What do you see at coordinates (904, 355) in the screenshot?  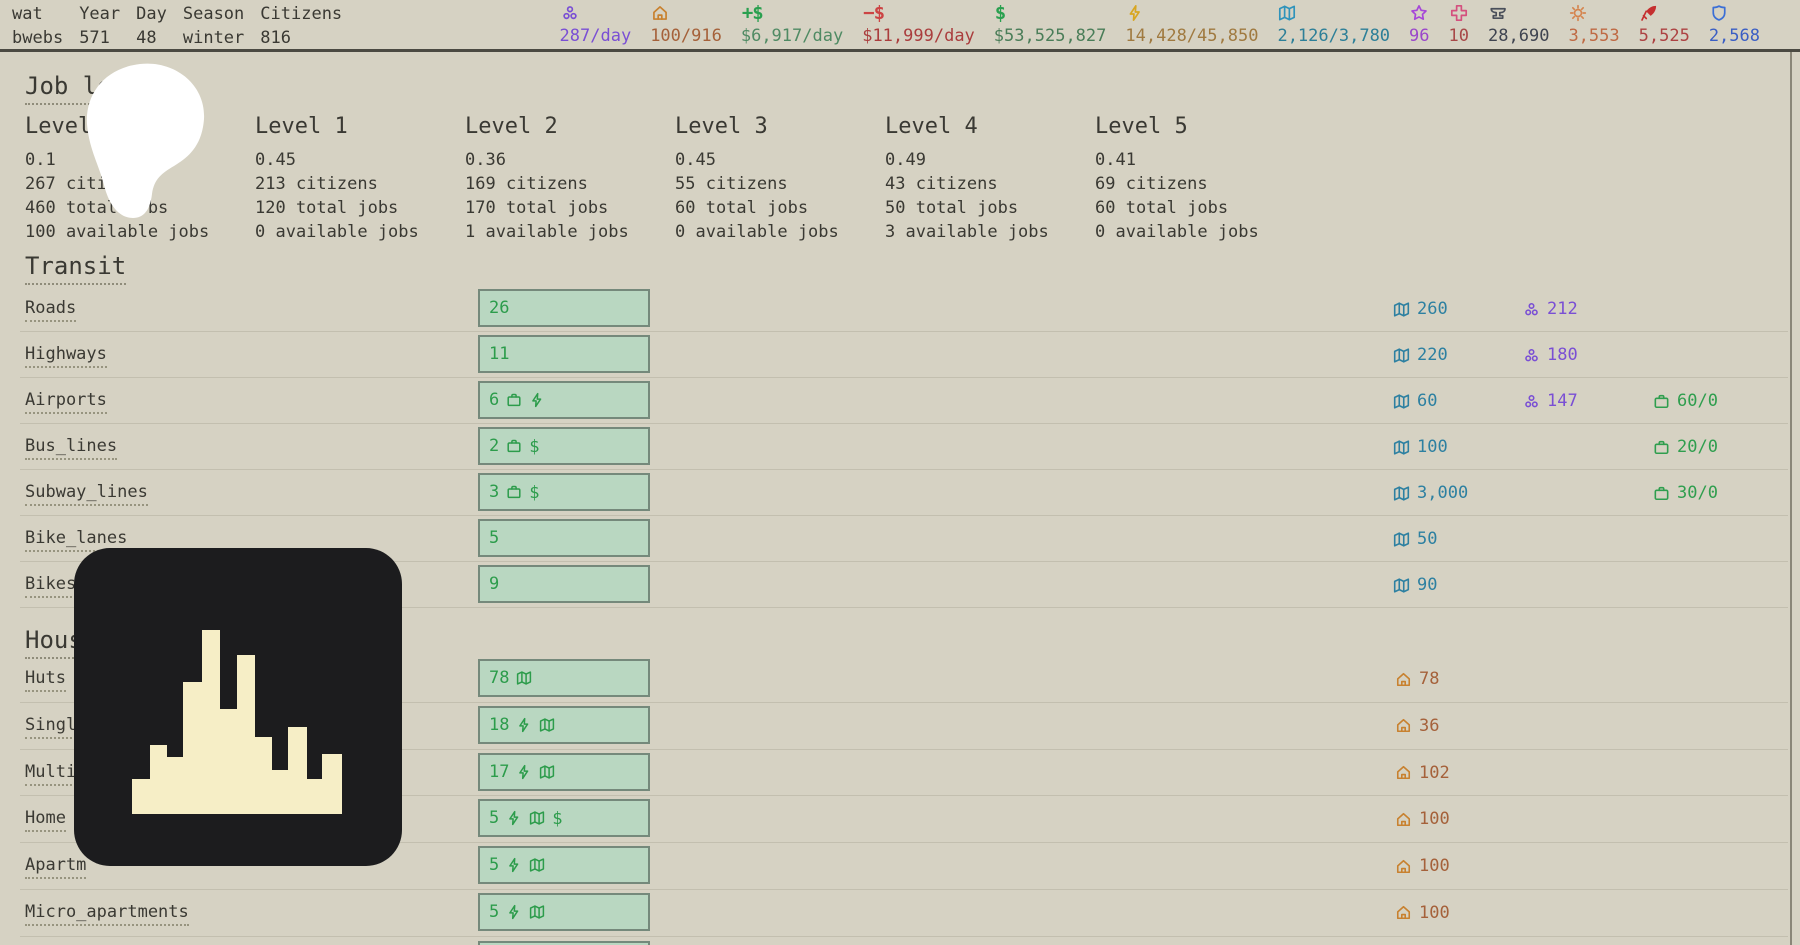 I see `table-row-highways: Highways 11 220 180` at bounding box center [904, 355].